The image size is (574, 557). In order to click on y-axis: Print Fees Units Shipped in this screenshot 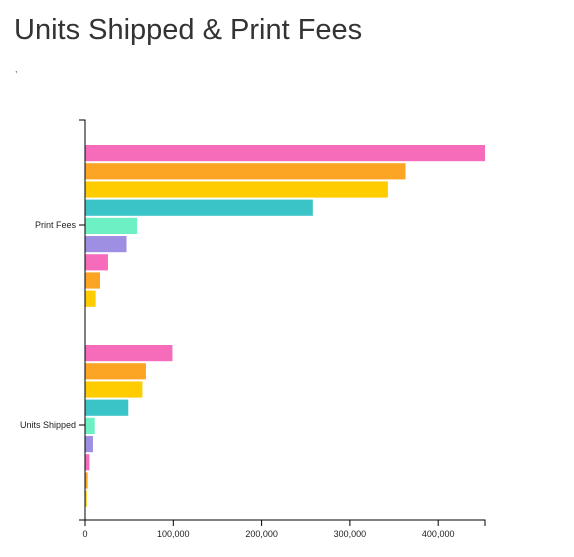, I will do `click(53, 320)`.